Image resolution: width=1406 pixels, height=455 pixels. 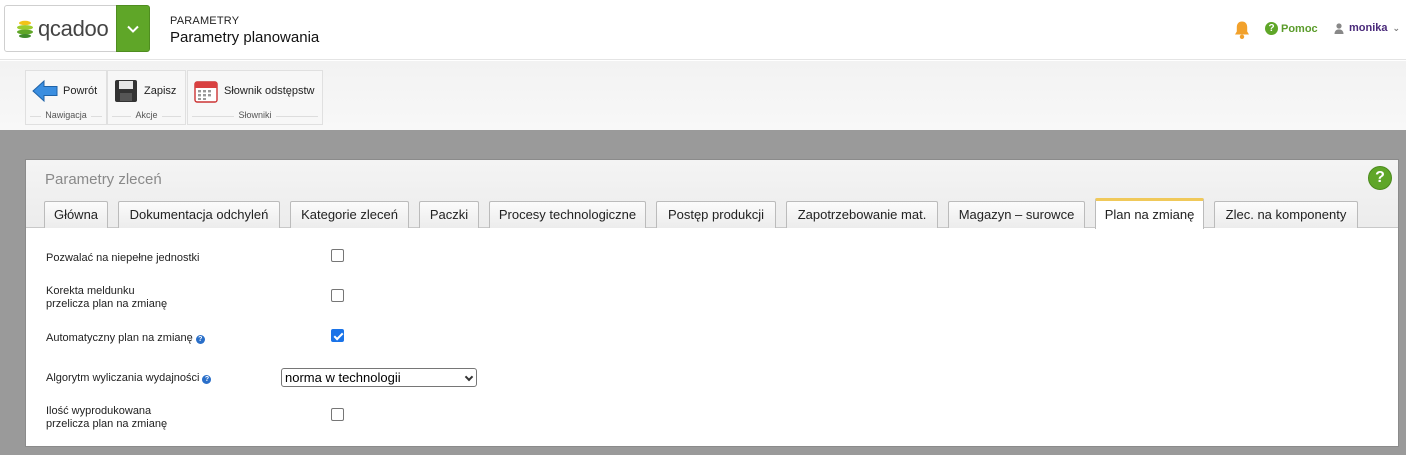 I want to click on deviation-dictionary-button: Słownik odstępstw, so click(x=255, y=91).